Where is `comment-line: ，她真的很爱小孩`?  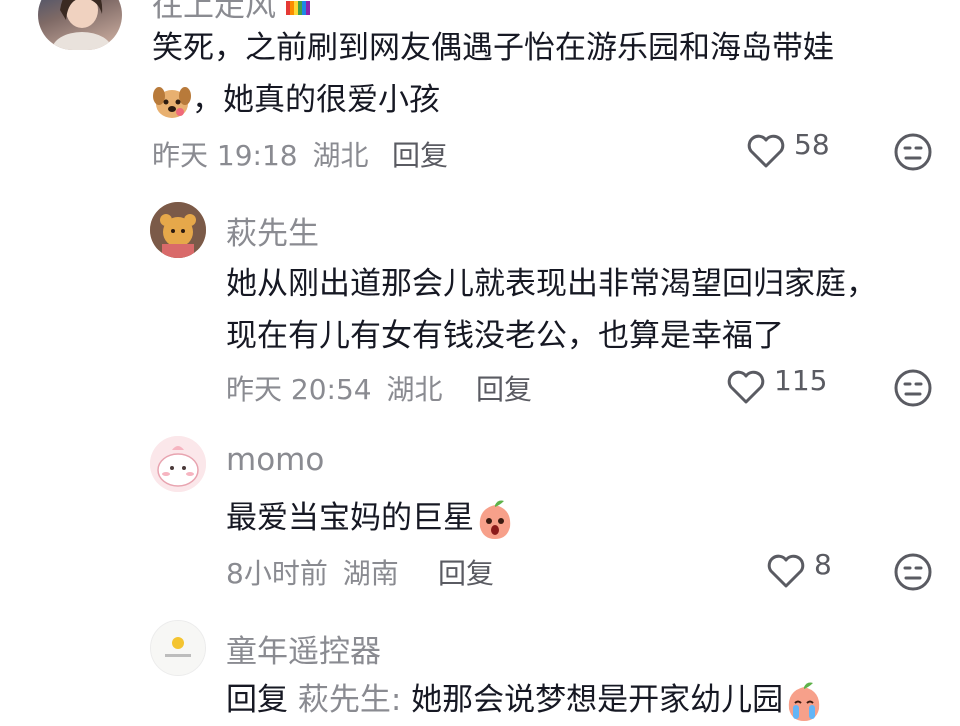 comment-line: ，她真的很爱小孩 is located at coordinates (493, 100).